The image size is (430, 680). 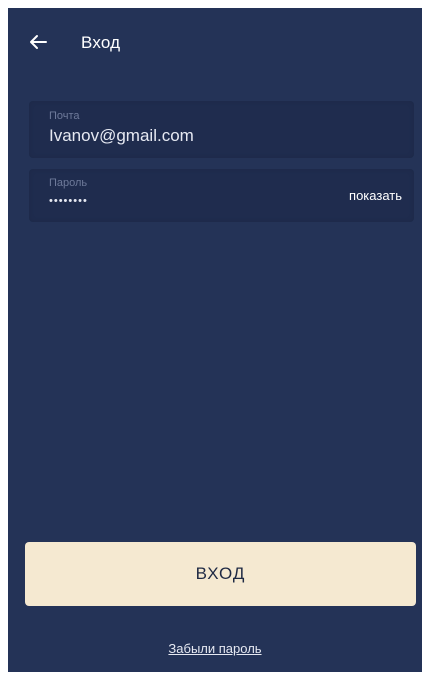 What do you see at coordinates (215, 648) in the screenshot?
I see `forgot-password-link: Забыли пароль` at bounding box center [215, 648].